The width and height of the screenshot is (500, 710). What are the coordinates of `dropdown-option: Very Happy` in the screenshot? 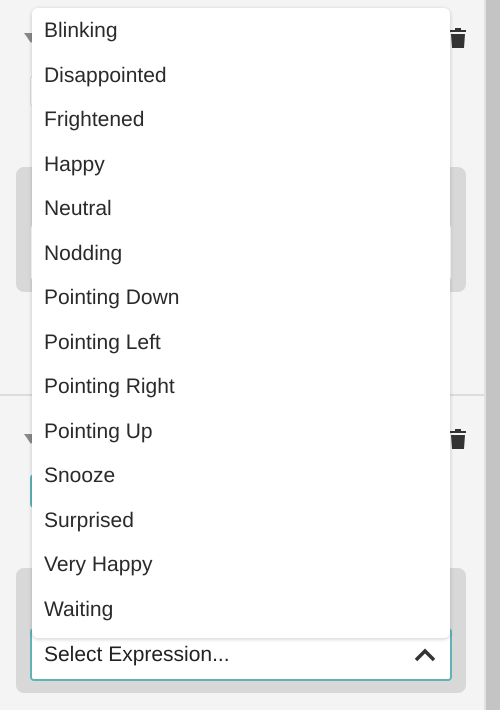 It's located at (241, 565).